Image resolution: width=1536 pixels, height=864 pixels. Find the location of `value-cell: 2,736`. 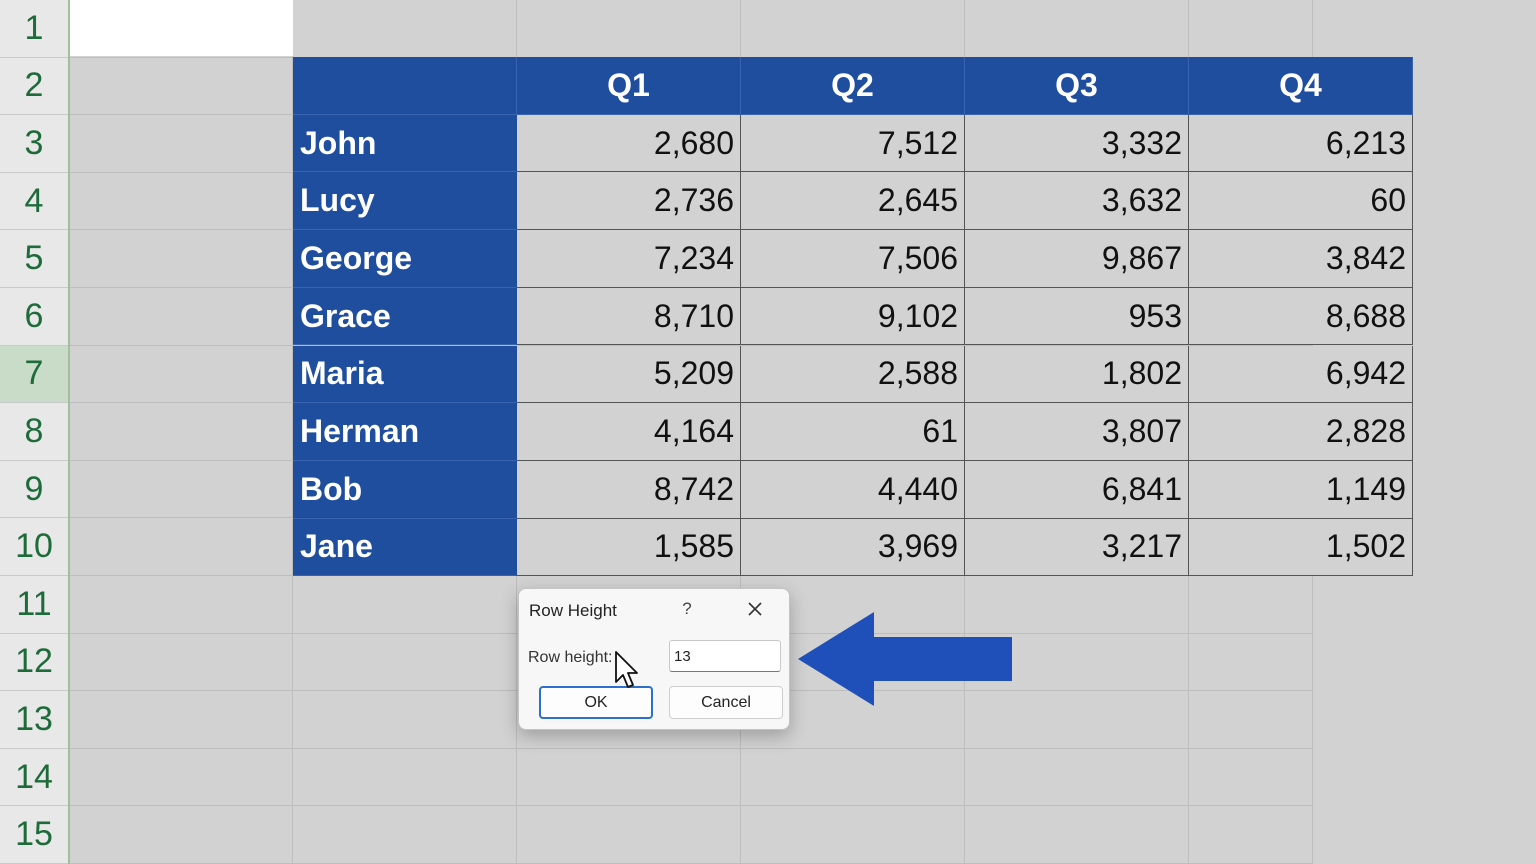

value-cell: 2,736 is located at coordinates (629, 201).